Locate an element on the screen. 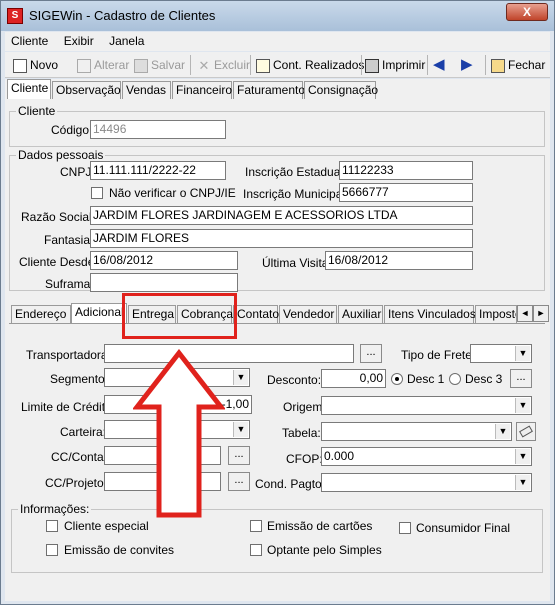  fechar-label: Fechar is located at coordinates (527, 65).